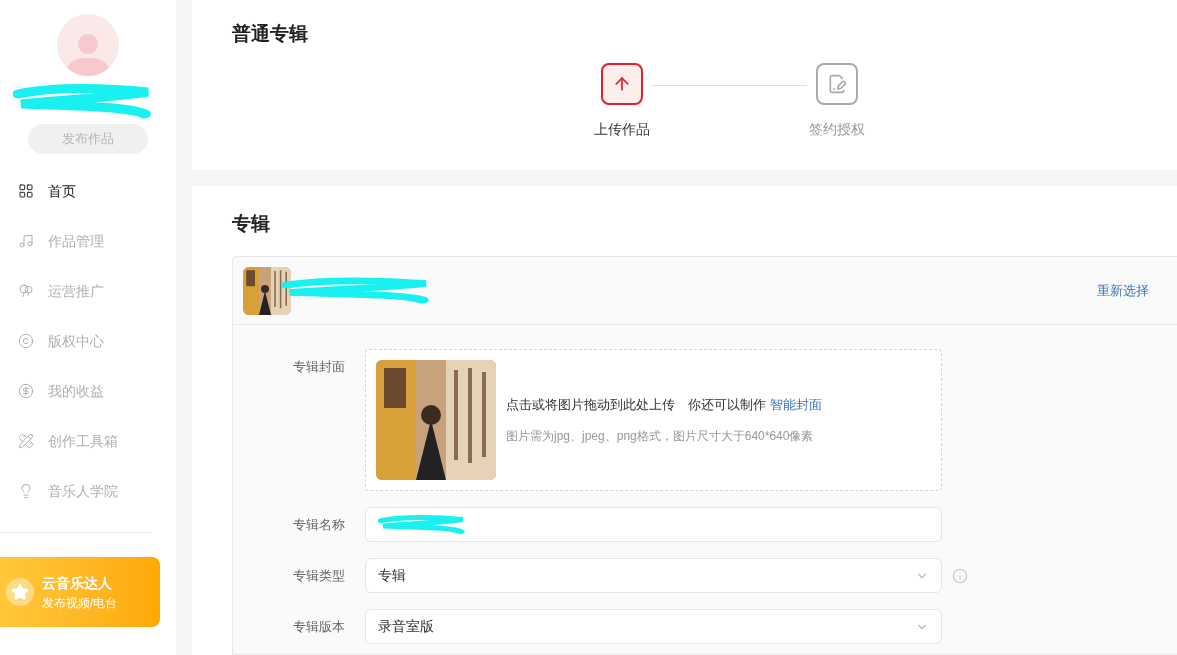 The width and height of the screenshot is (1177, 655). Describe the element at coordinates (319, 524) in the screenshot. I see `field-label: 专辑名称` at that location.